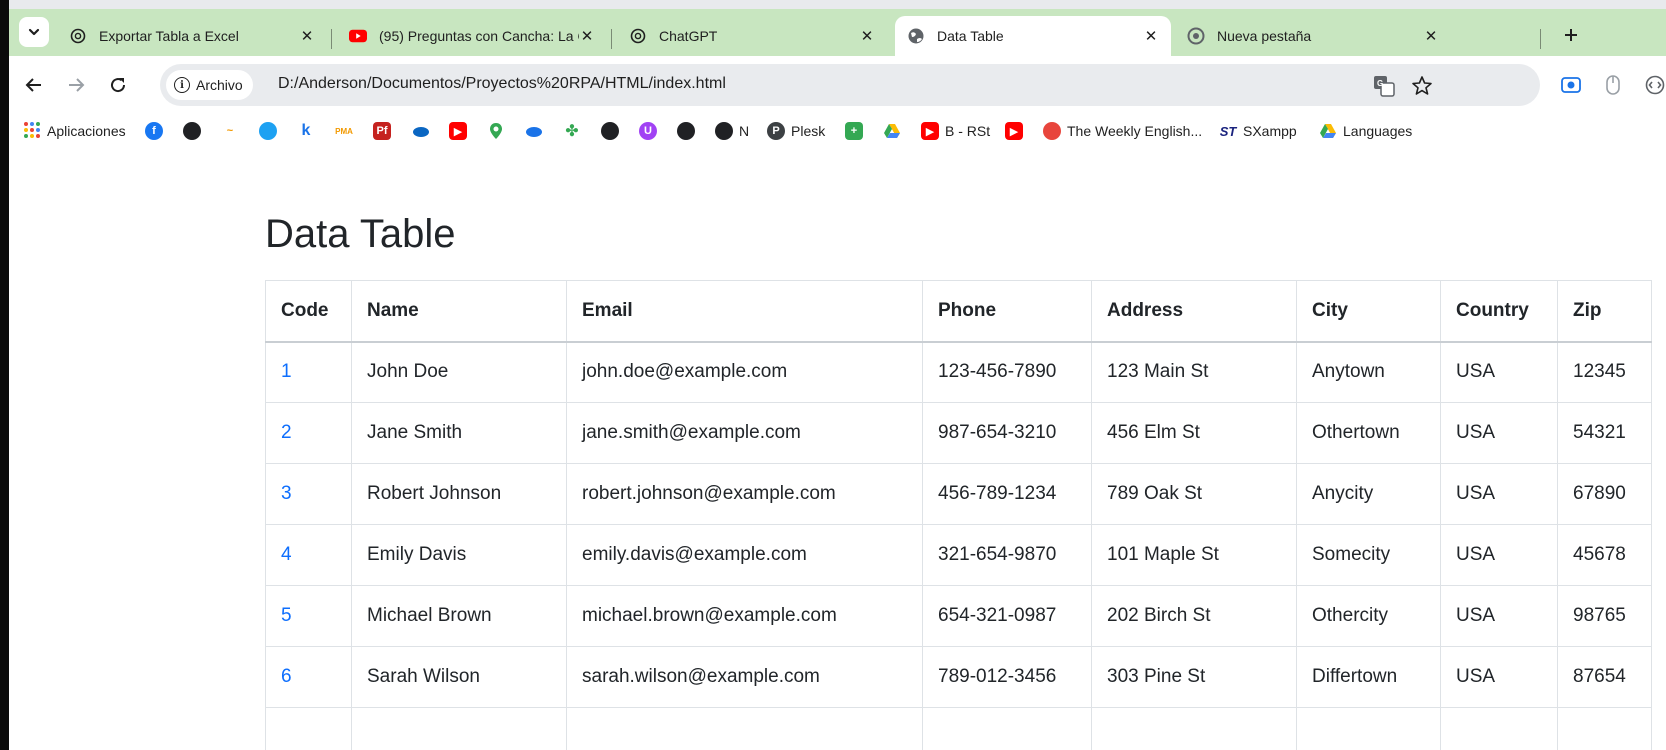  I want to click on reload-button, so click(118, 85).